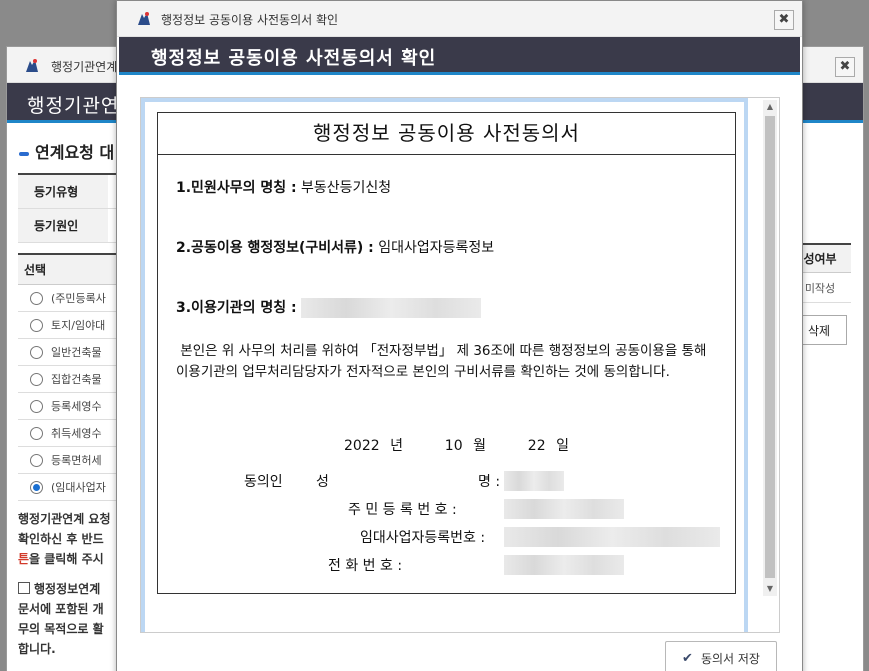 Image resolution: width=869 pixels, height=671 pixels. Describe the element at coordinates (391, 308) in the screenshot. I see `redacted-agency` at that location.